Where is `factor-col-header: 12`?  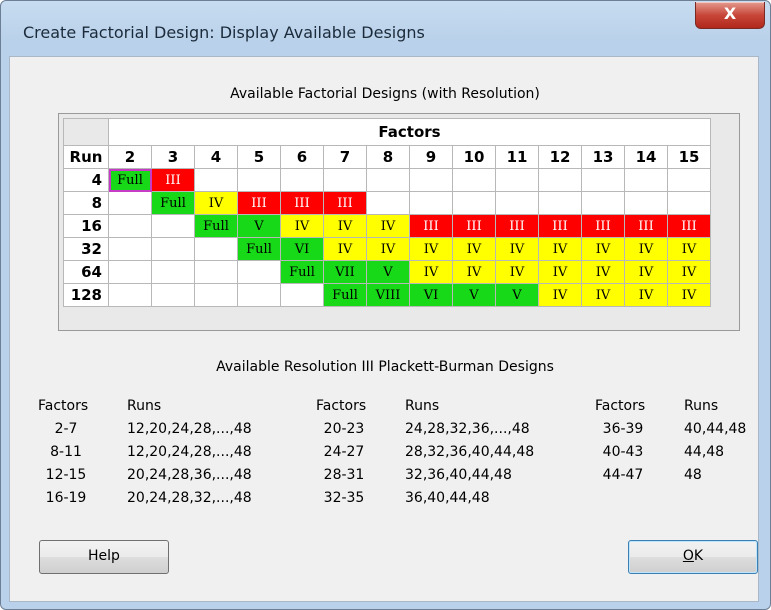 factor-col-header: 12 is located at coordinates (560, 157).